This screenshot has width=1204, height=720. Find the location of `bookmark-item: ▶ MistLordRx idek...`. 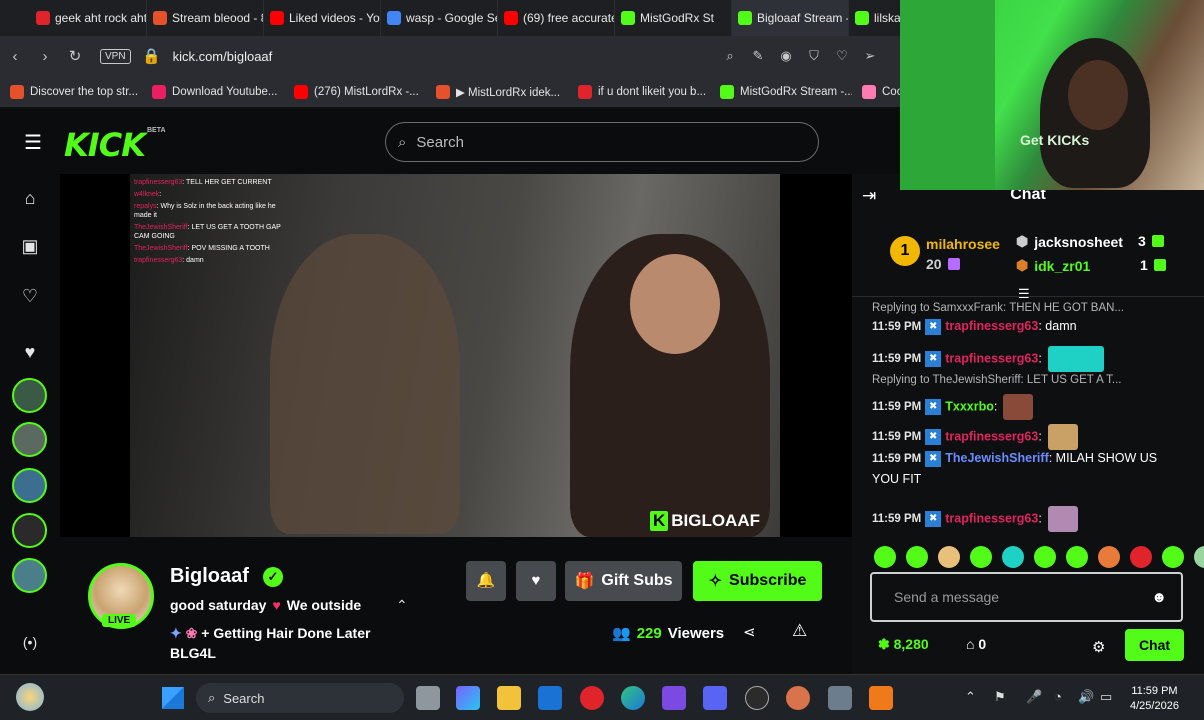

bookmark-item: ▶ MistLordRx idek... is located at coordinates (502, 91).